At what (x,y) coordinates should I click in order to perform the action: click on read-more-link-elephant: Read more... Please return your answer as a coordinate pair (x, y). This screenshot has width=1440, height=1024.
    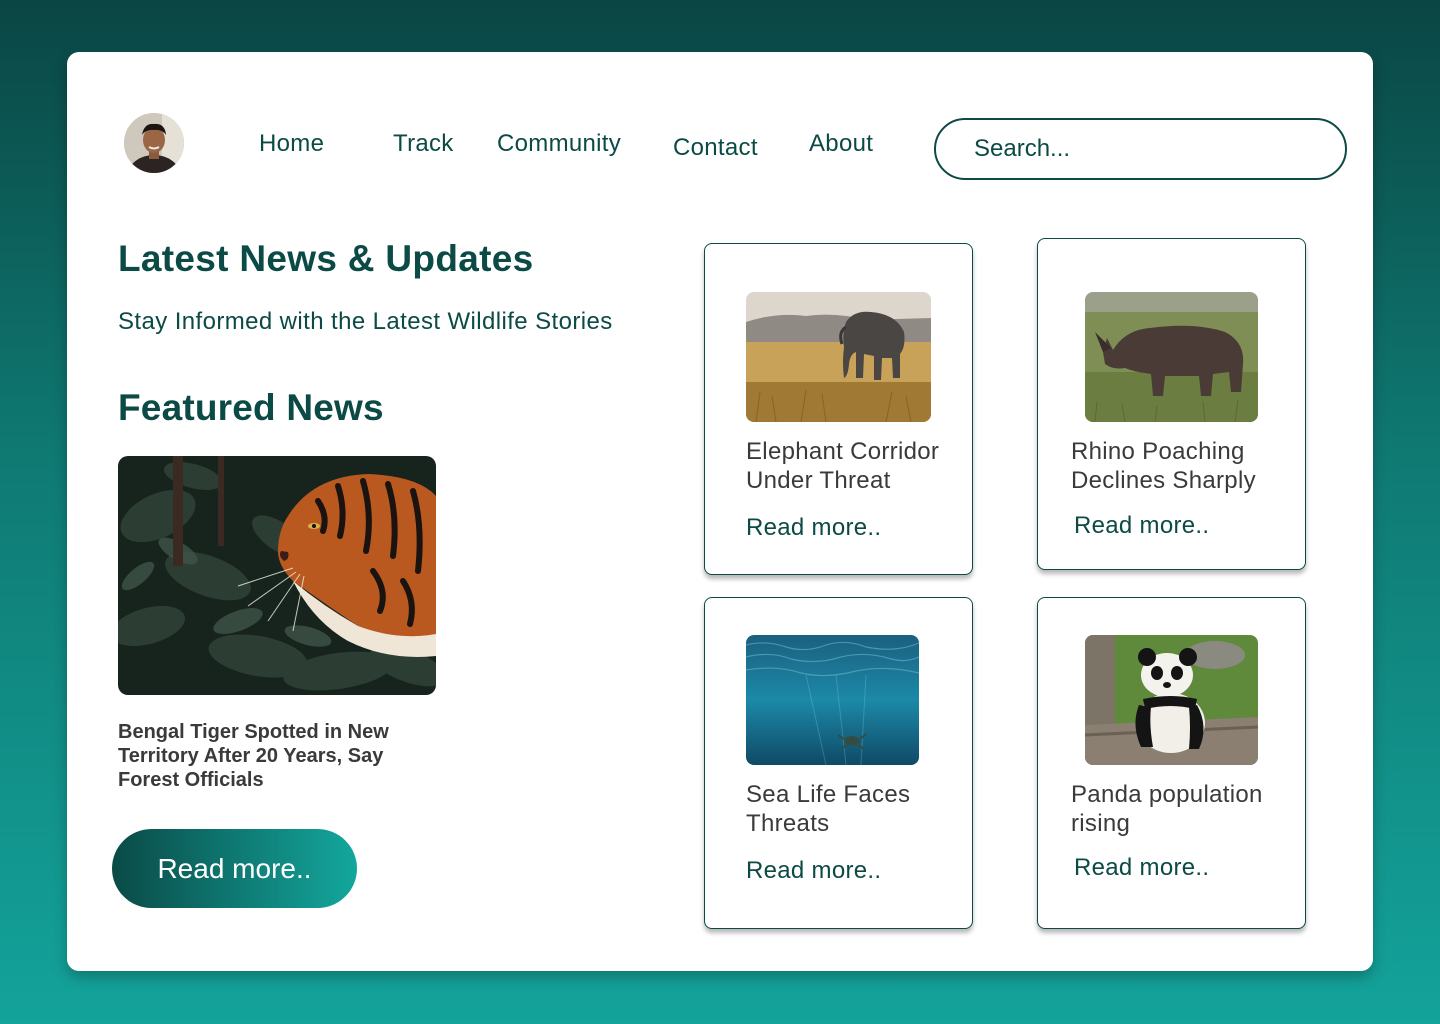
    Looking at the image, I should click on (813, 528).